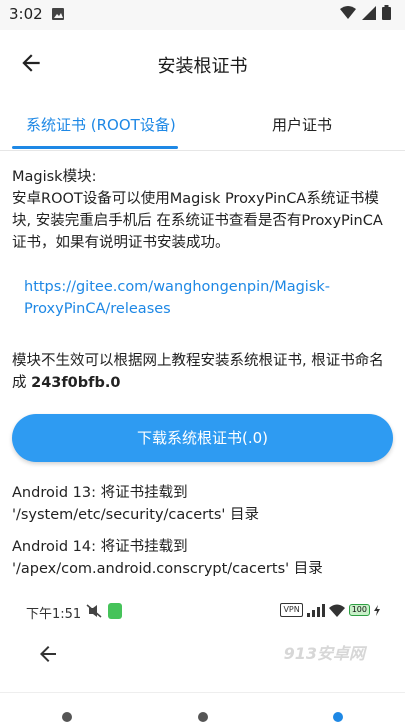  Describe the element at coordinates (202, 438) in the screenshot. I see `download-root-cert-button: 下载系统根证书(.0)` at that location.